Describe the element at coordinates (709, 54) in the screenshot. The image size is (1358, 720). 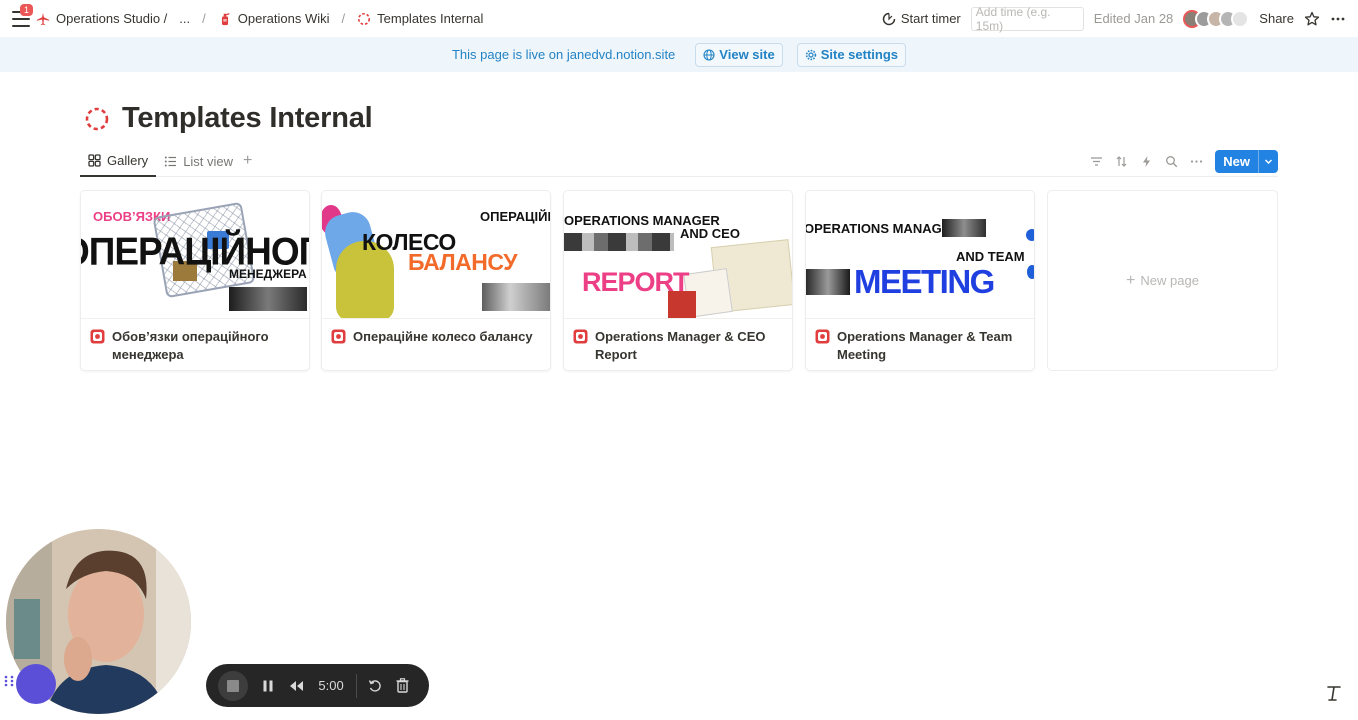
I see `globe-icon` at that location.